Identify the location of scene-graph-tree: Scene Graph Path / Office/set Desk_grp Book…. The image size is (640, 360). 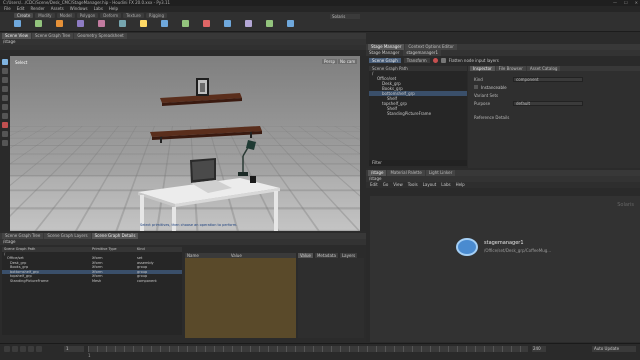
(418, 116).